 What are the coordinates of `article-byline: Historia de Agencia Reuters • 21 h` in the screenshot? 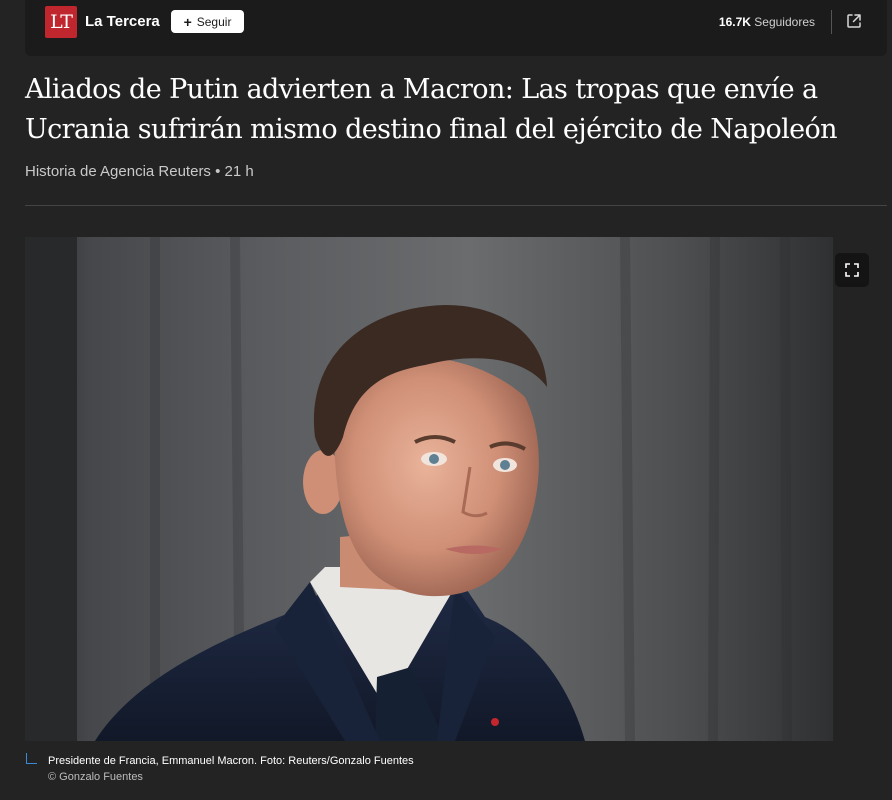 It's located at (139, 171).